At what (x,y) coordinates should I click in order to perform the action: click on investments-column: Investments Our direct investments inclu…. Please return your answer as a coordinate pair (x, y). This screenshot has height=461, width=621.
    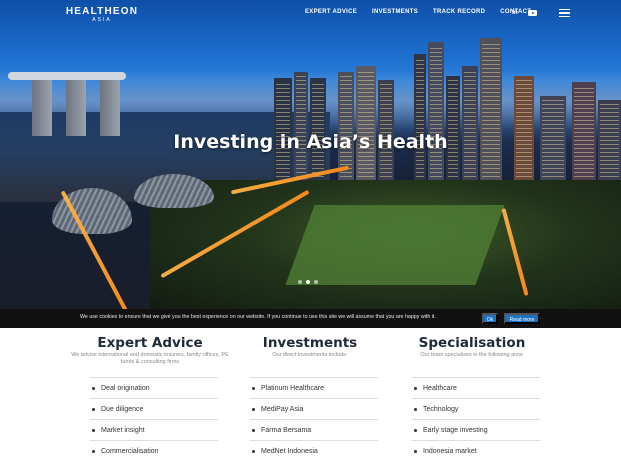
    Looking at the image, I should click on (310, 395).